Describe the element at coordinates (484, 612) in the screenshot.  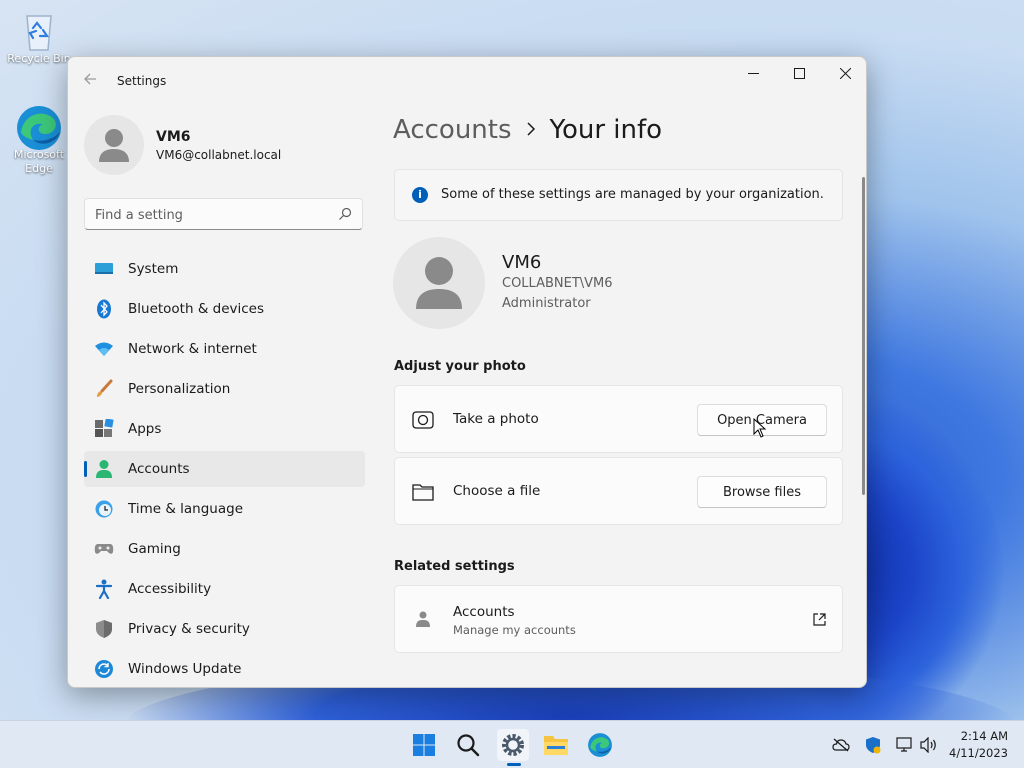
I see `related-accounts-label: Accounts` at that location.